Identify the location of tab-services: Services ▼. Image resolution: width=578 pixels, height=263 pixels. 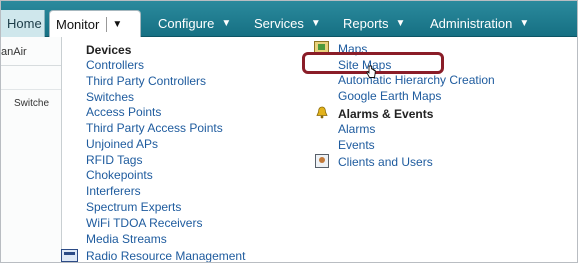
(284, 23).